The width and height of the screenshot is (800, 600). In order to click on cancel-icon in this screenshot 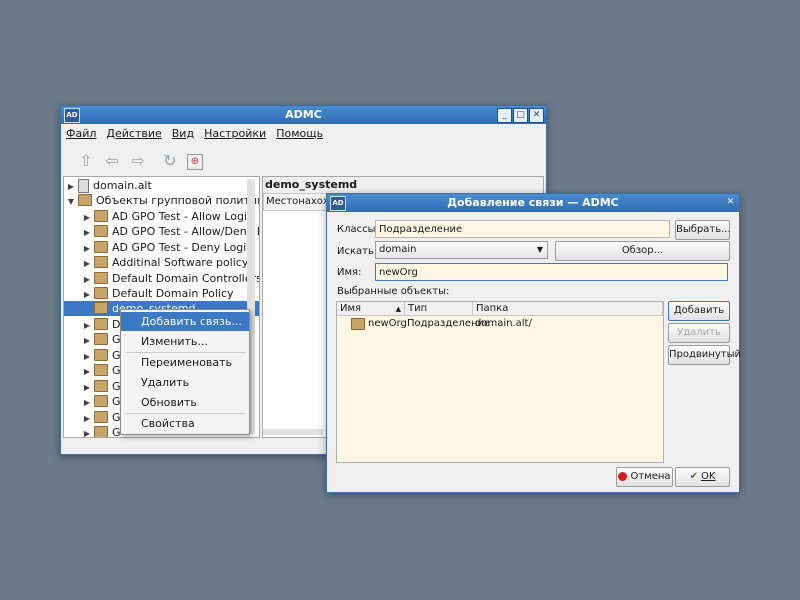, I will do `click(623, 476)`.